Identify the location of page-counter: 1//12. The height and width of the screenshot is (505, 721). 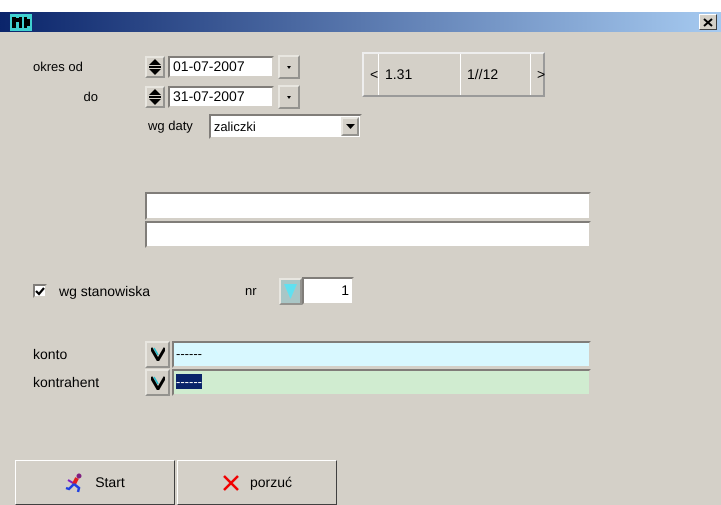
(496, 74).